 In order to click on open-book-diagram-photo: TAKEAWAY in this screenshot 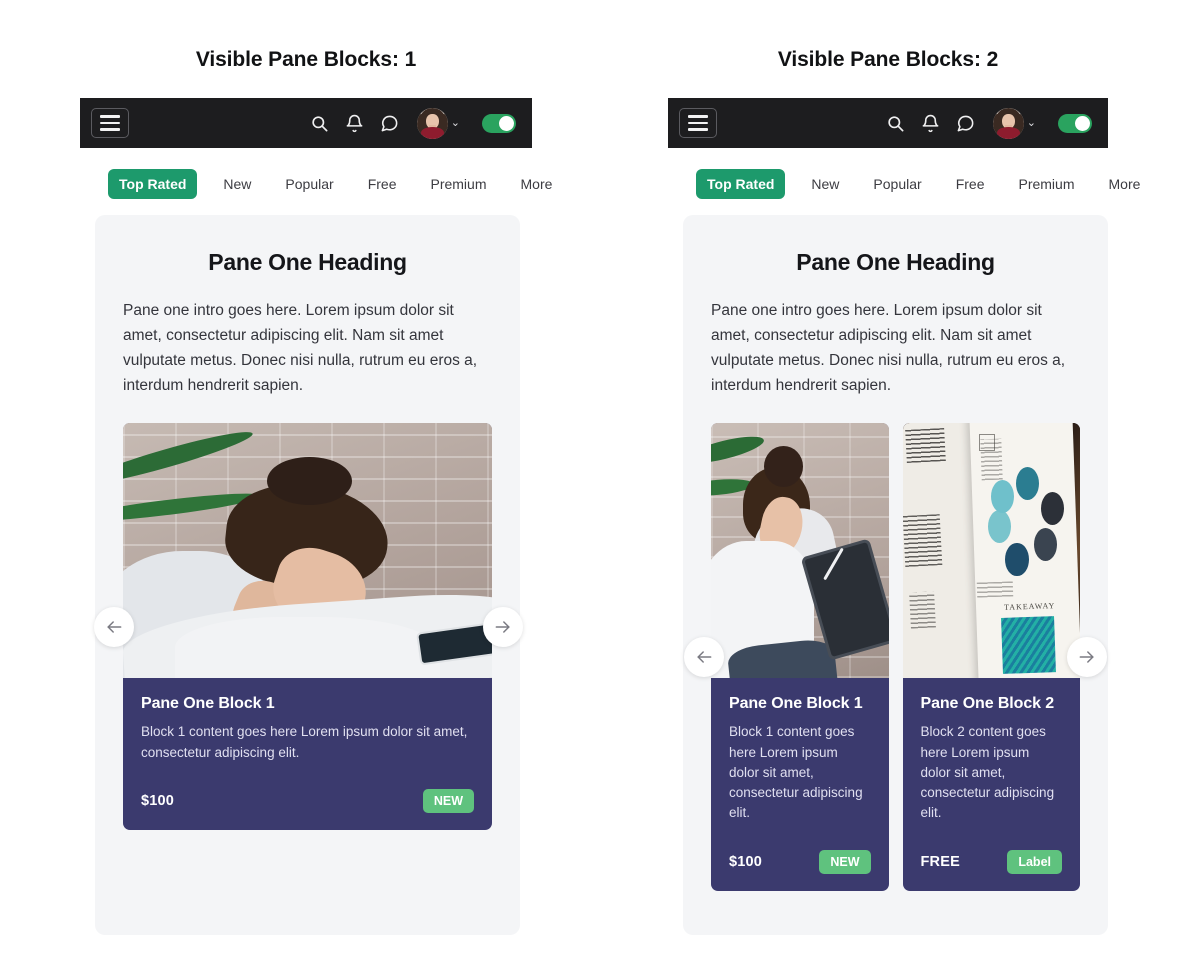, I will do `click(991, 551)`.